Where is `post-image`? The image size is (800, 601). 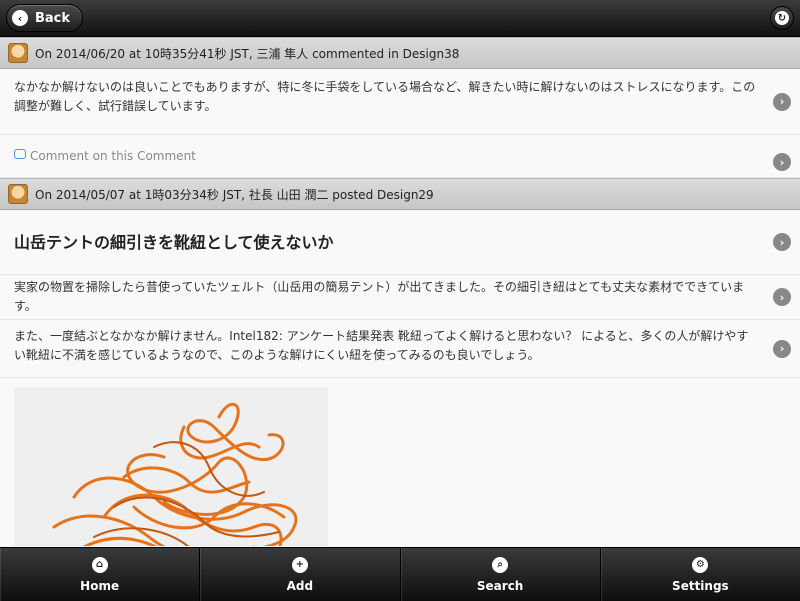 post-image is located at coordinates (171, 466).